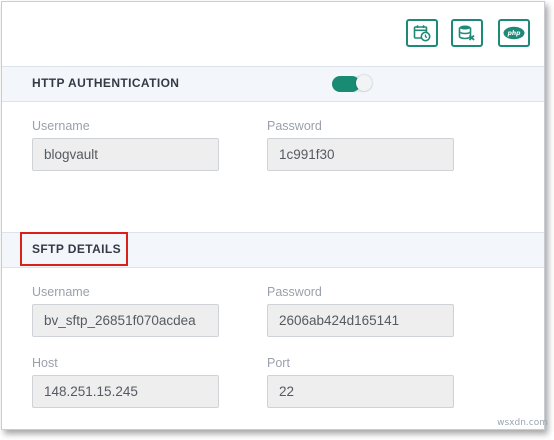  I want to click on http-auth-toggle, so click(352, 84).